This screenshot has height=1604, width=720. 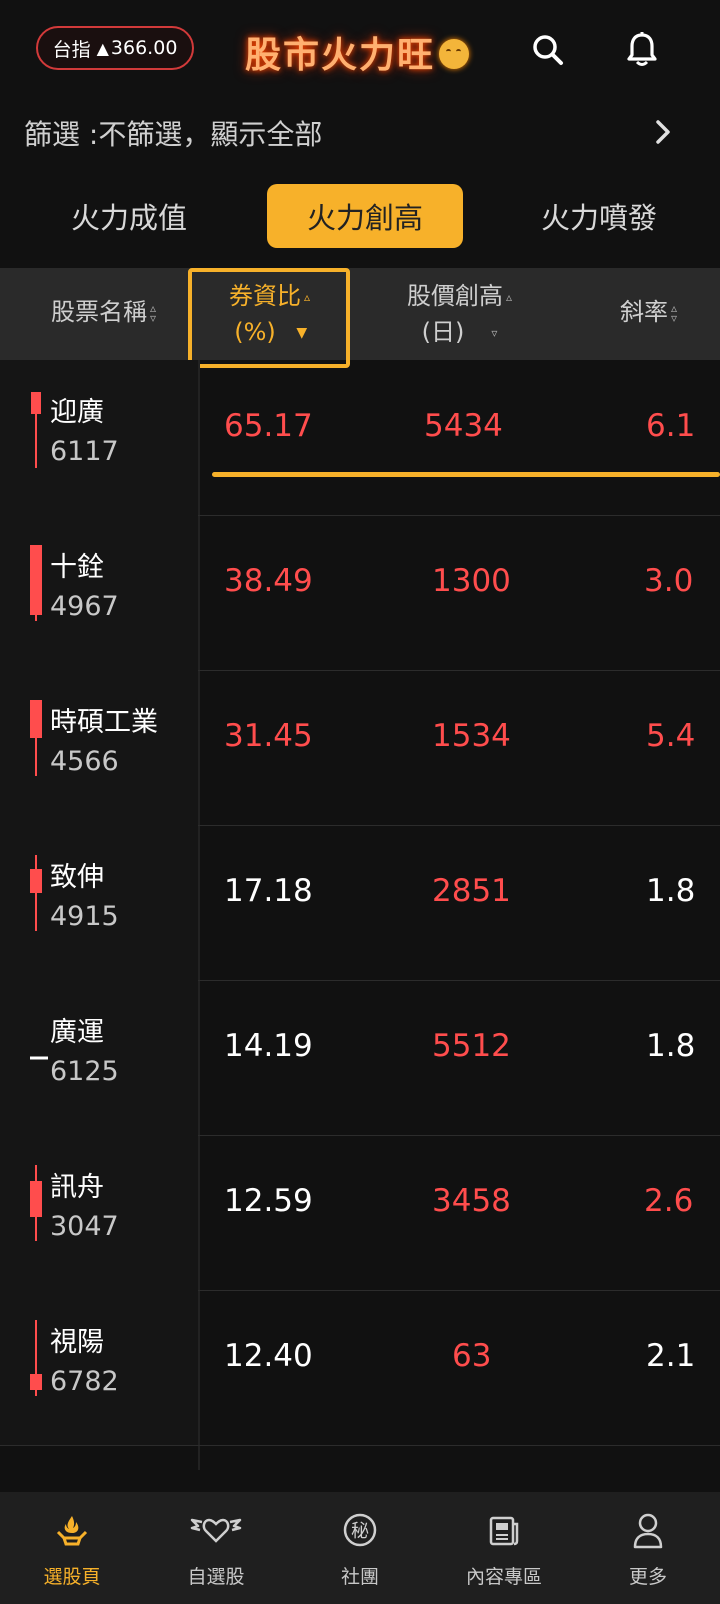 What do you see at coordinates (360, 903) in the screenshot?
I see `table-row: 致伸 4915 17.18 2851 1.8` at bounding box center [360, 903].